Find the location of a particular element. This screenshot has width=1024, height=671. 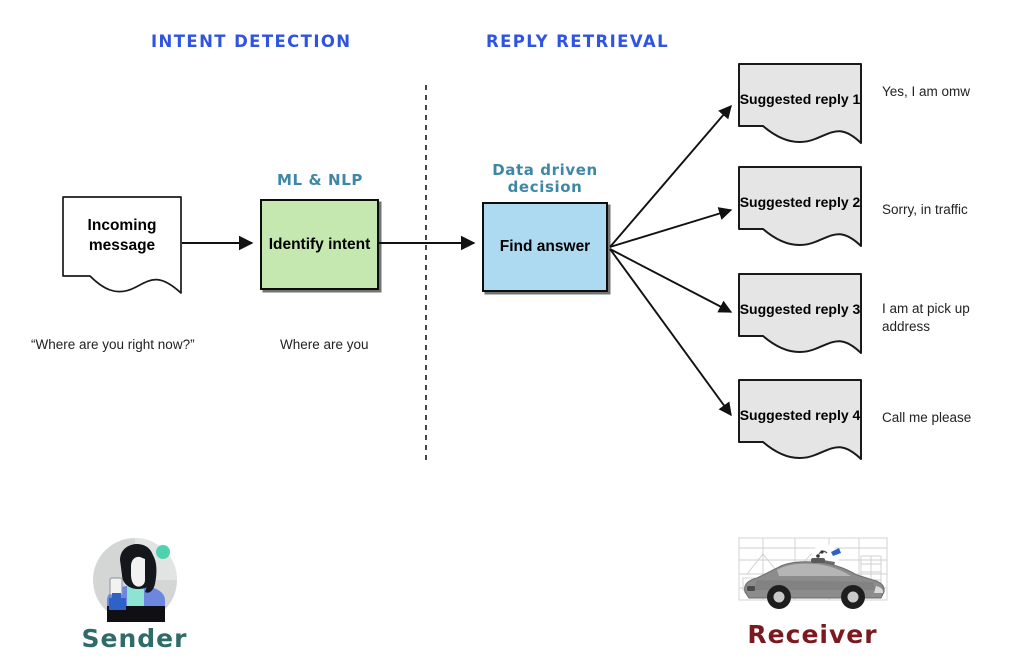

step-identify-intent: Identify intent is located at coordinates (319, 244).